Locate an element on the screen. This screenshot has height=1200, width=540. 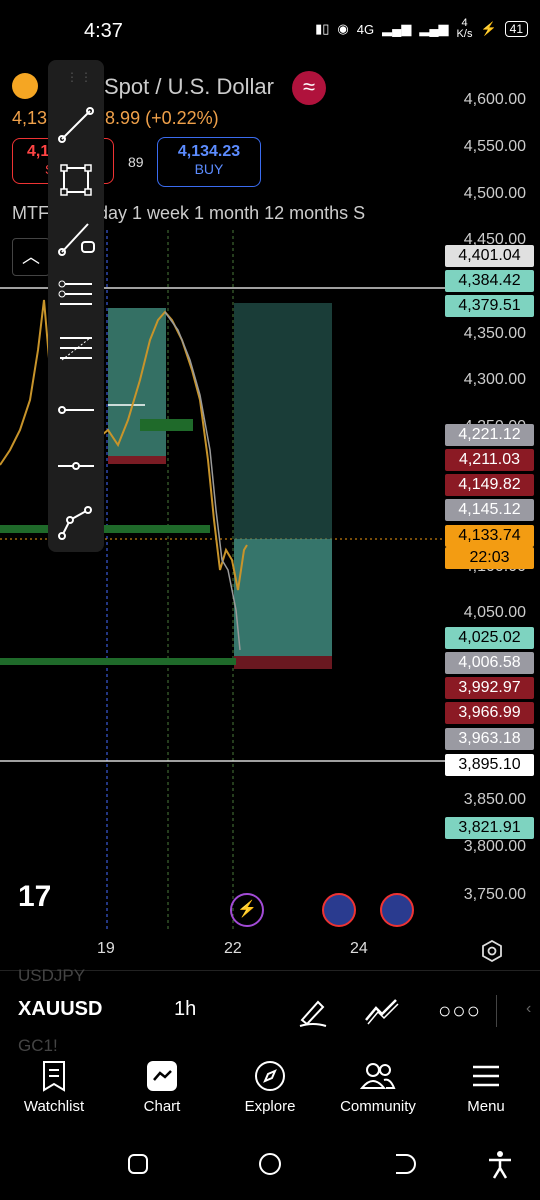
more-options-icon: ○○○ is located at coordinates (459, 1011).